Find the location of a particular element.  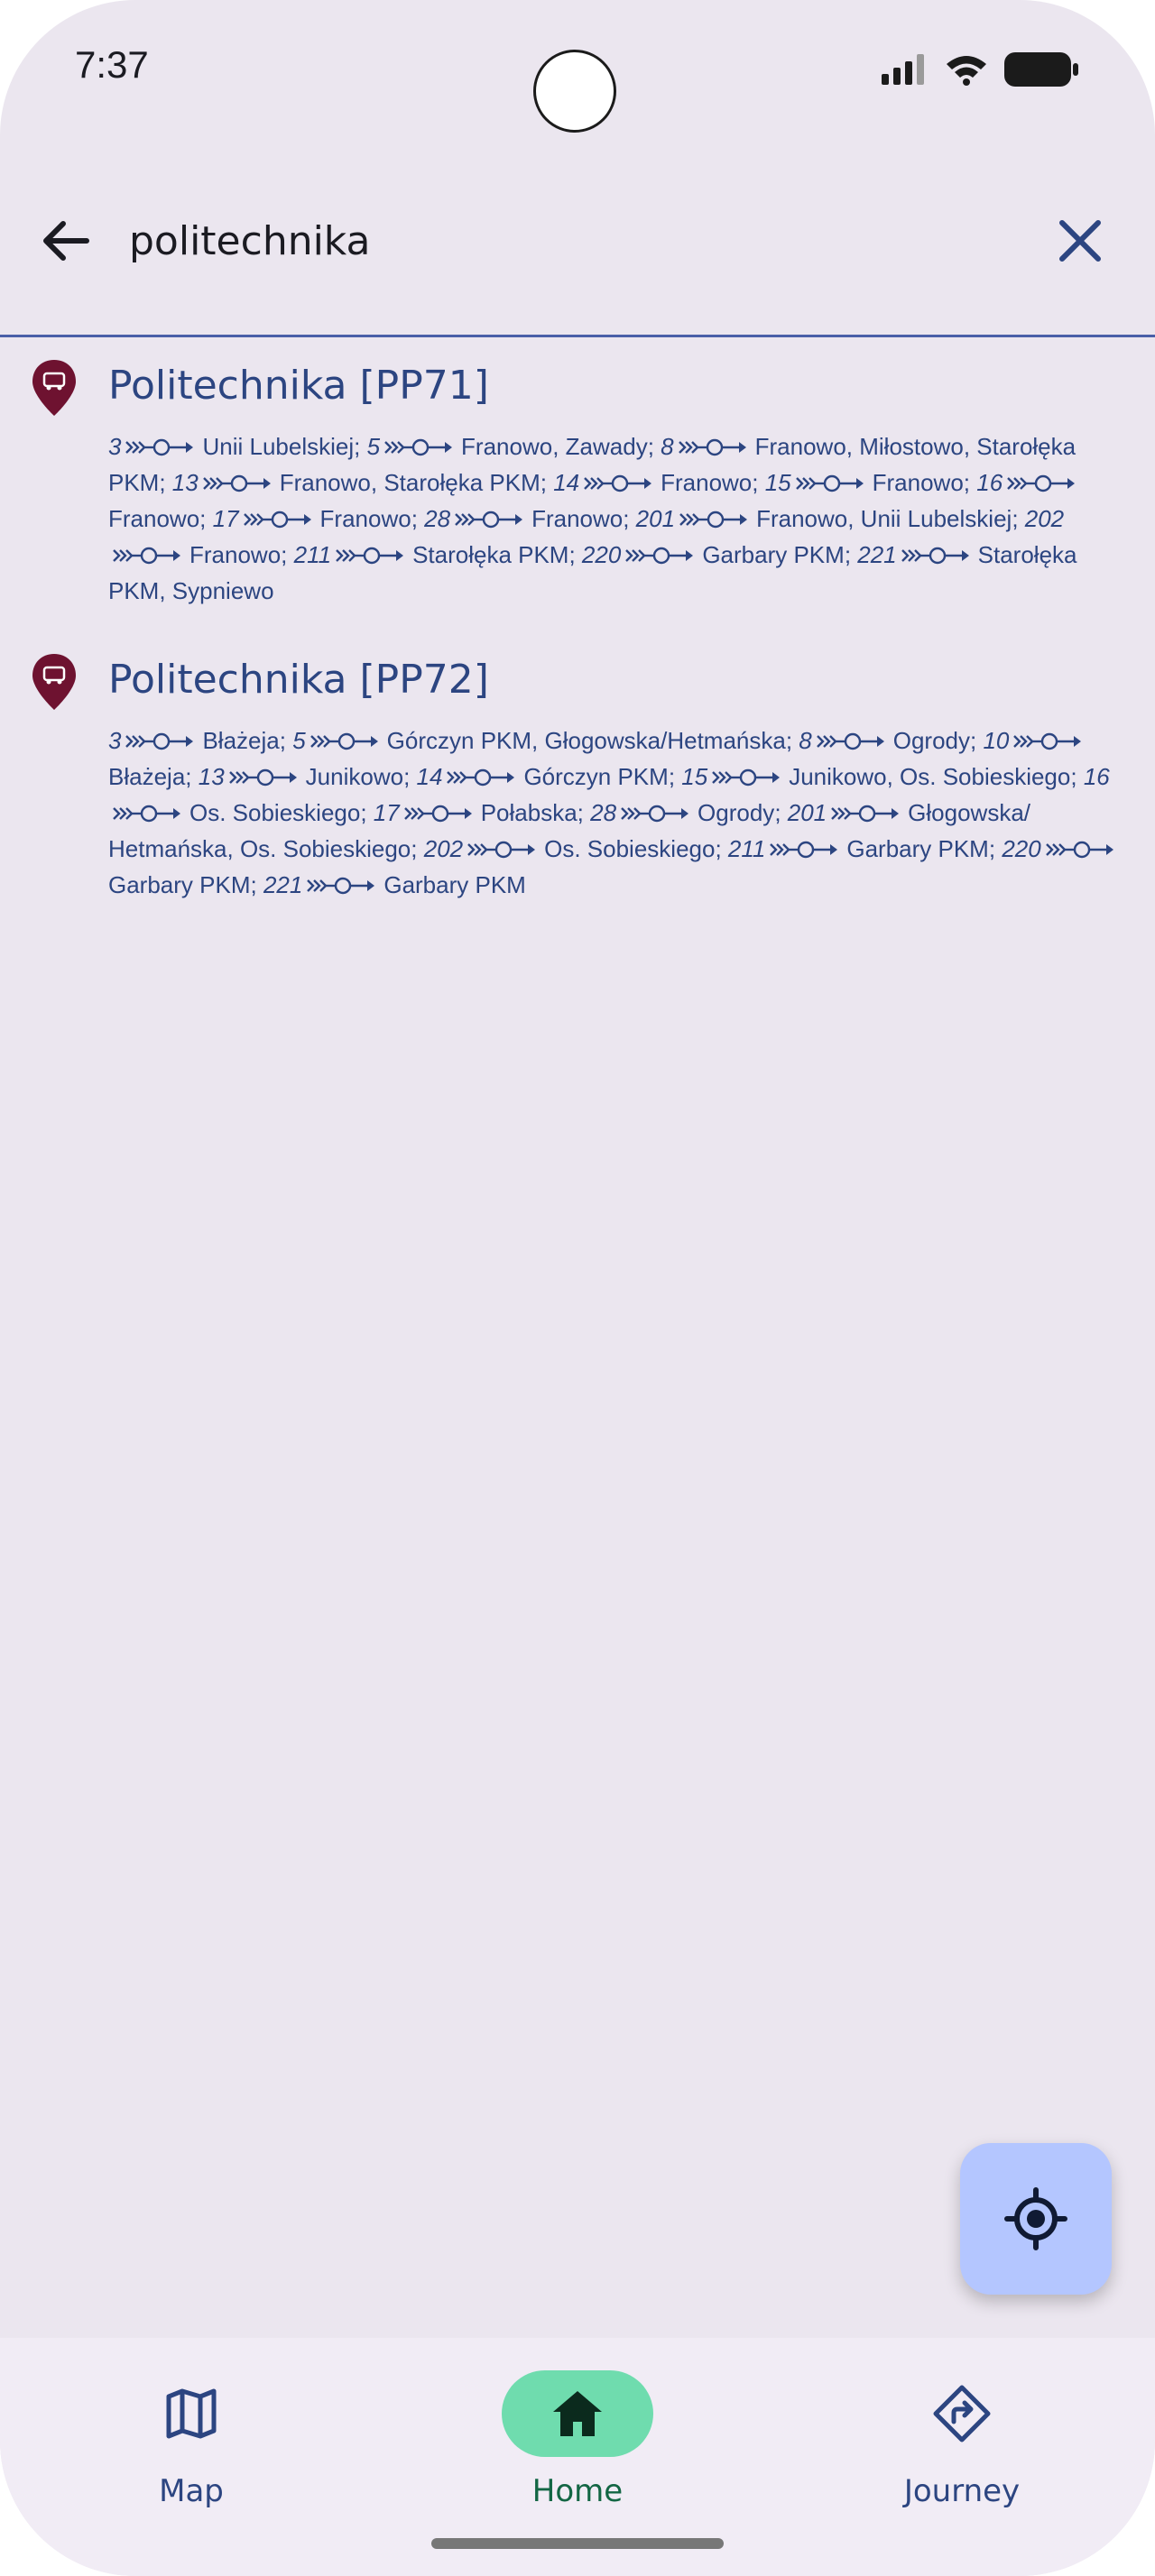

my-location-icon is located at coordinates (1035, 2218).